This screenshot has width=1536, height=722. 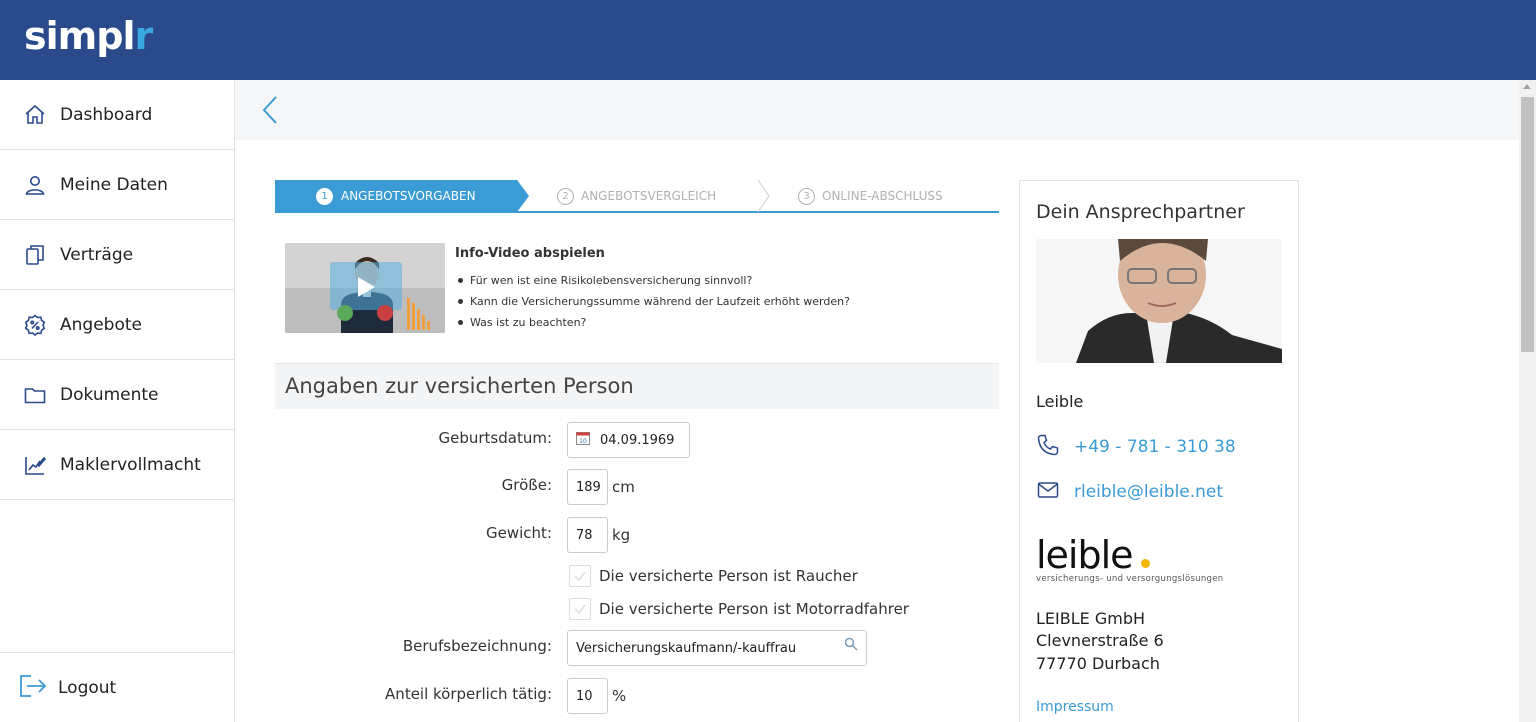 I want to click on scrollbar-thumb, so click(x=1527, y=224).